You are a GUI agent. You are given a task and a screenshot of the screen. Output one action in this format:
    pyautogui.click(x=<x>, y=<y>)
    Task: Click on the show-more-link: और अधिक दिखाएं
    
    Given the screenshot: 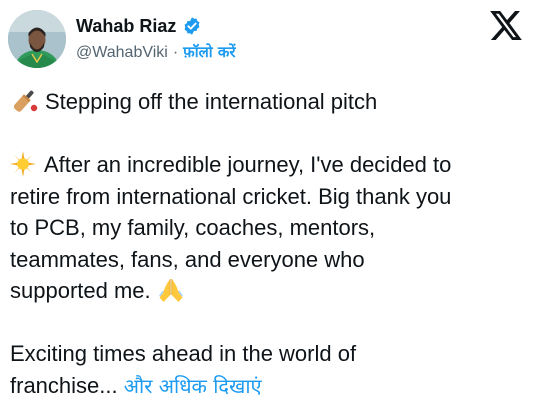 What is the action you would take?
    pyautogui.click(x=193, y=386)
    